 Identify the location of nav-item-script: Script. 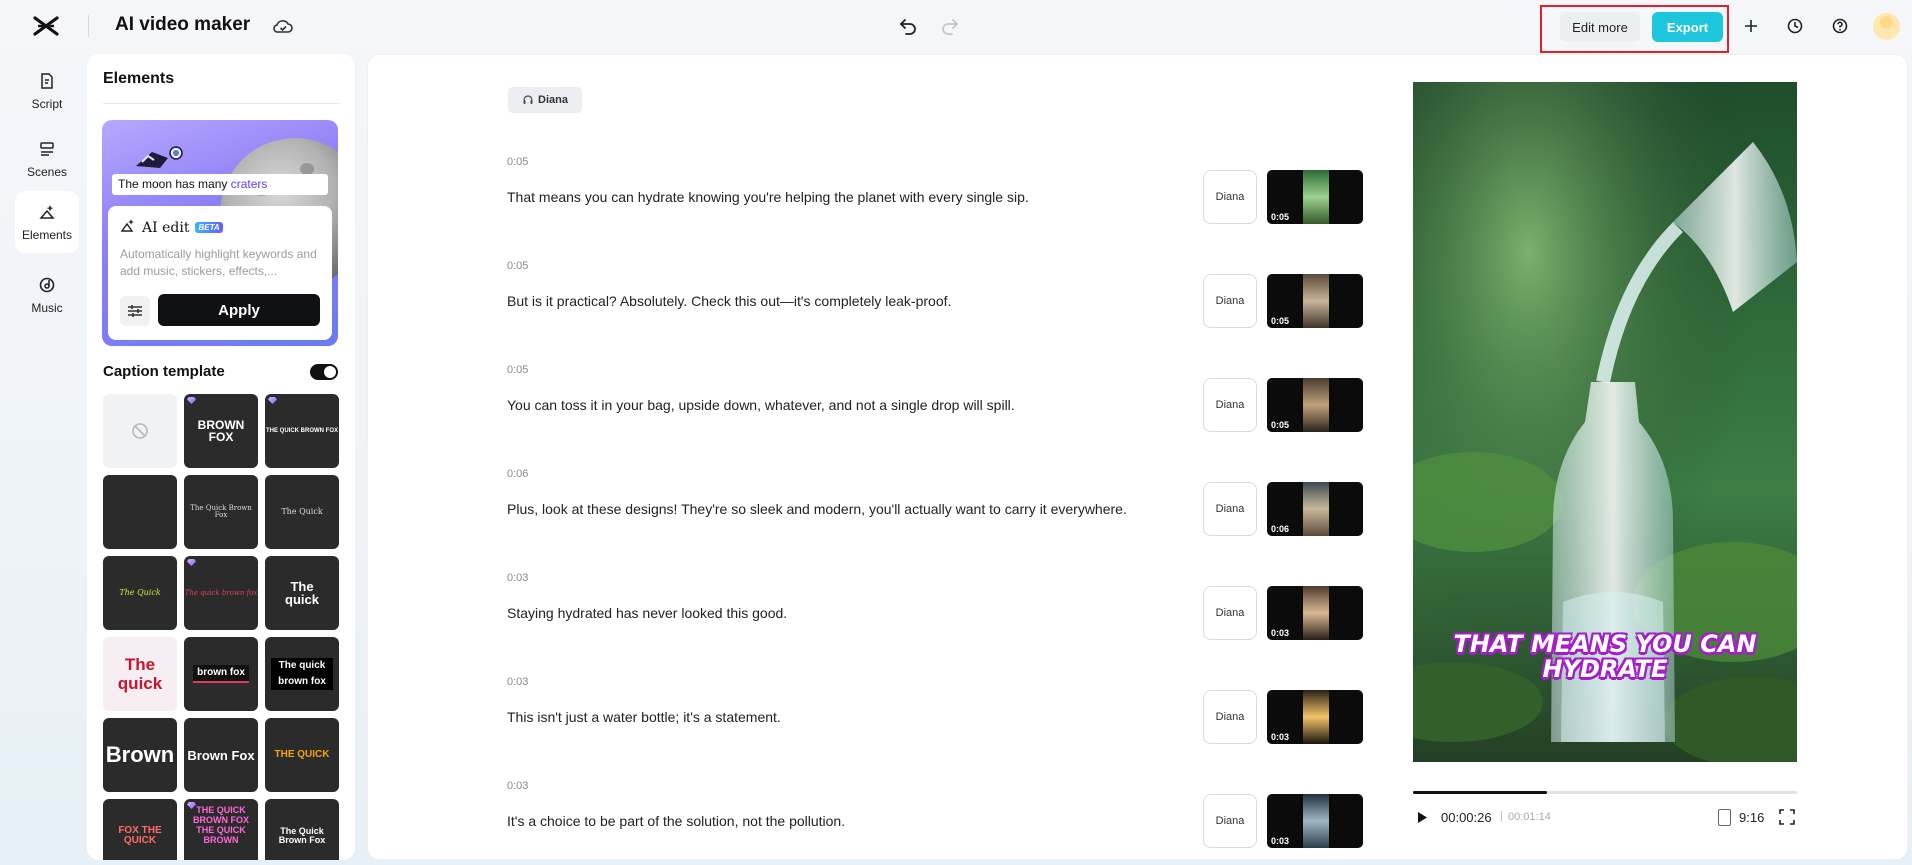
(47, 91).